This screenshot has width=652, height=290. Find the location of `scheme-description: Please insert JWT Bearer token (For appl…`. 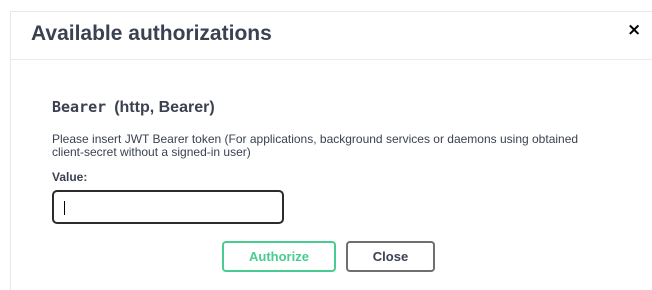

scheme-description: Please insert JWT Bearer token (For appl… is located at coordinates (315, 145).